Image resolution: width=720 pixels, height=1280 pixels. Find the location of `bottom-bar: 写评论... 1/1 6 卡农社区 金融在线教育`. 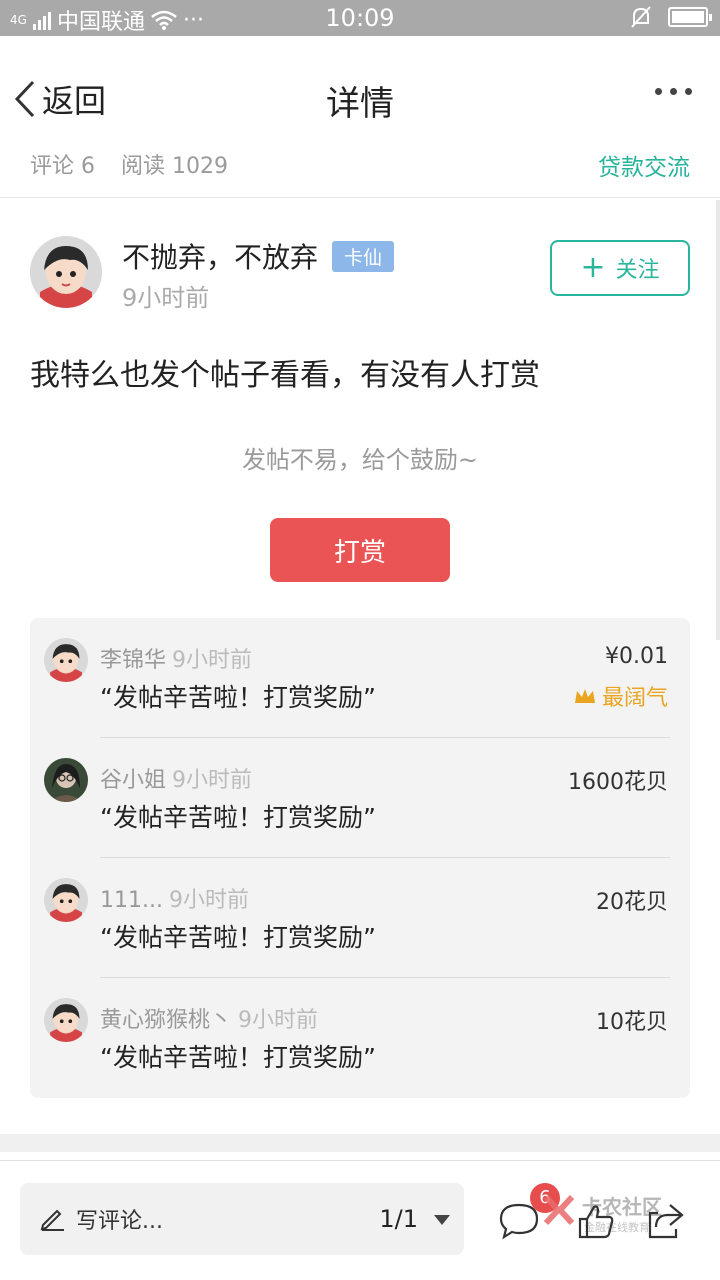

bottom-bar: 写评论... 1/1 6 卡农社区 金融在线教育 is located at coordinates (360, 1220).